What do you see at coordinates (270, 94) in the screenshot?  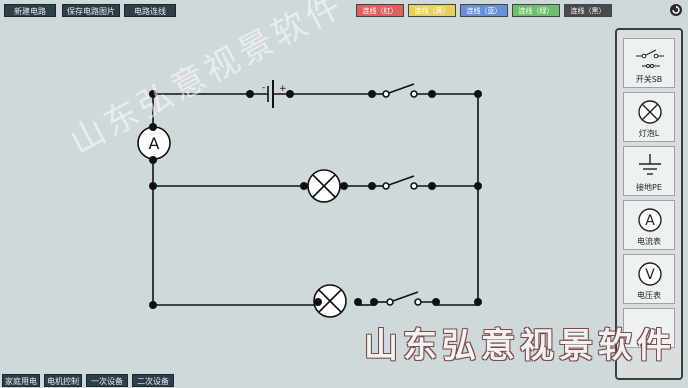 I see `battery-icon: - +` at bounding box center [270, 94].